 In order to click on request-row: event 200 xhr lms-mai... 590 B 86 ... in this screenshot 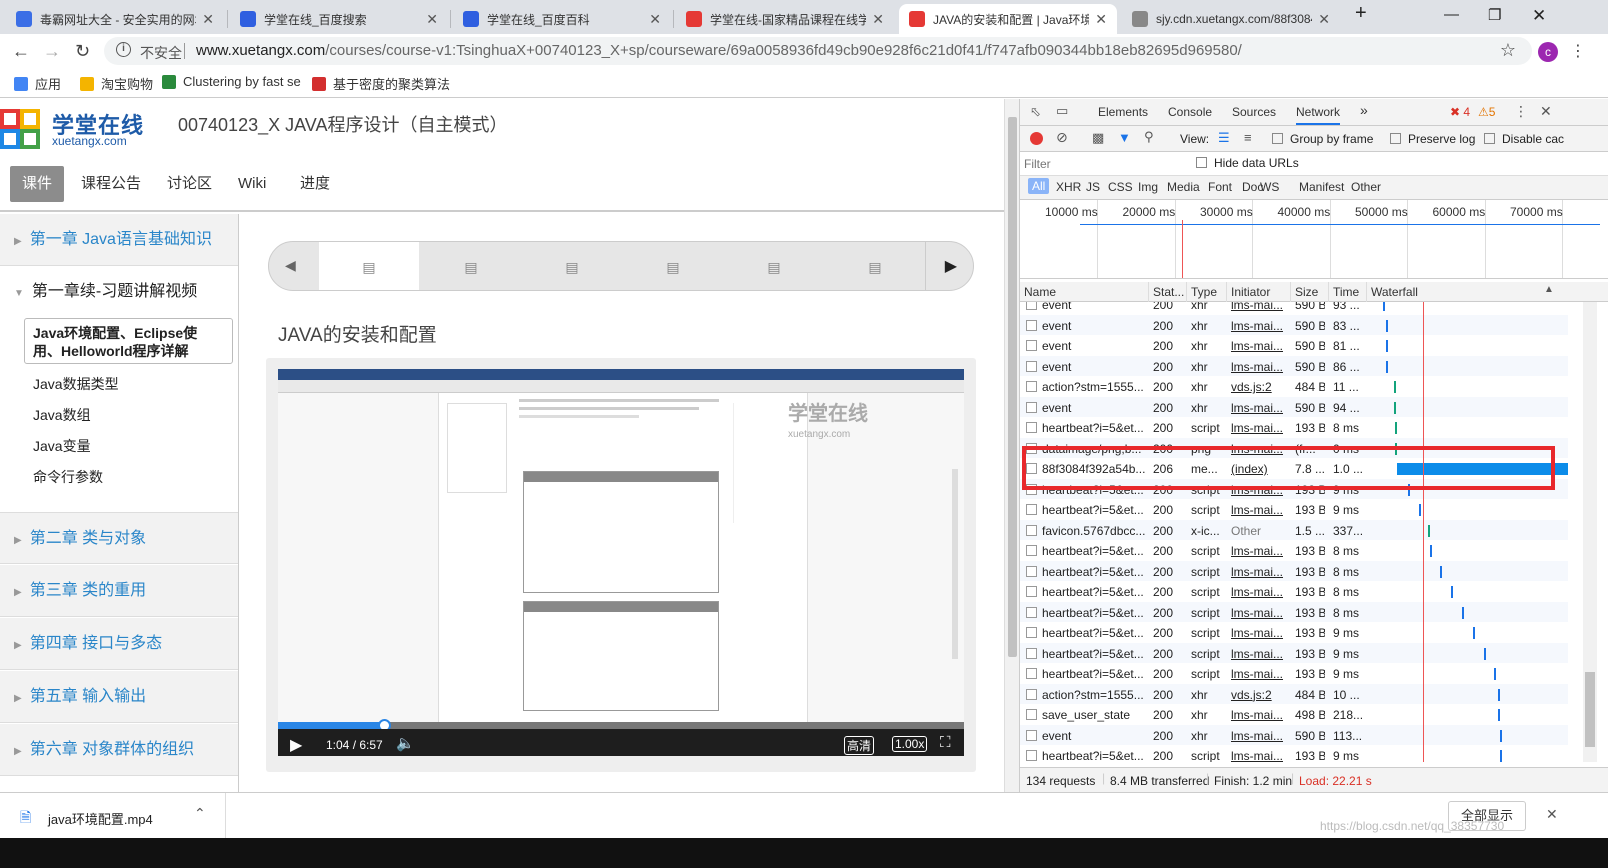, I will do `click(1294, 365)`.